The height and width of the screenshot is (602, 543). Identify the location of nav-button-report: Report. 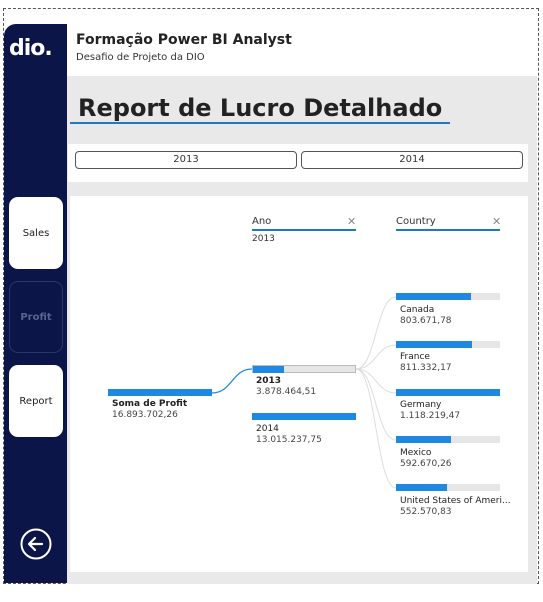
(36, 401).